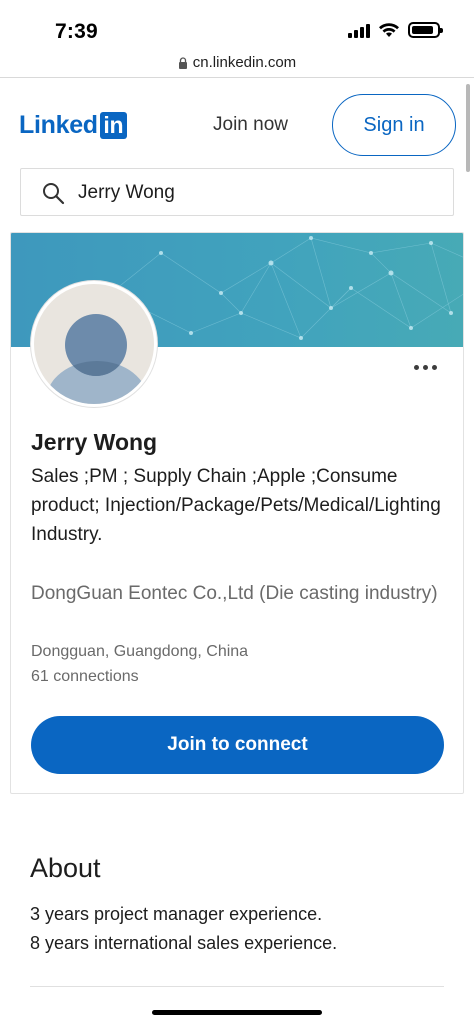 The image size is (474, 1025). What do you see at coordinates (76, 31) in the screenshot?
I see `status-time: 7:39` at bounding box center [76, 31].